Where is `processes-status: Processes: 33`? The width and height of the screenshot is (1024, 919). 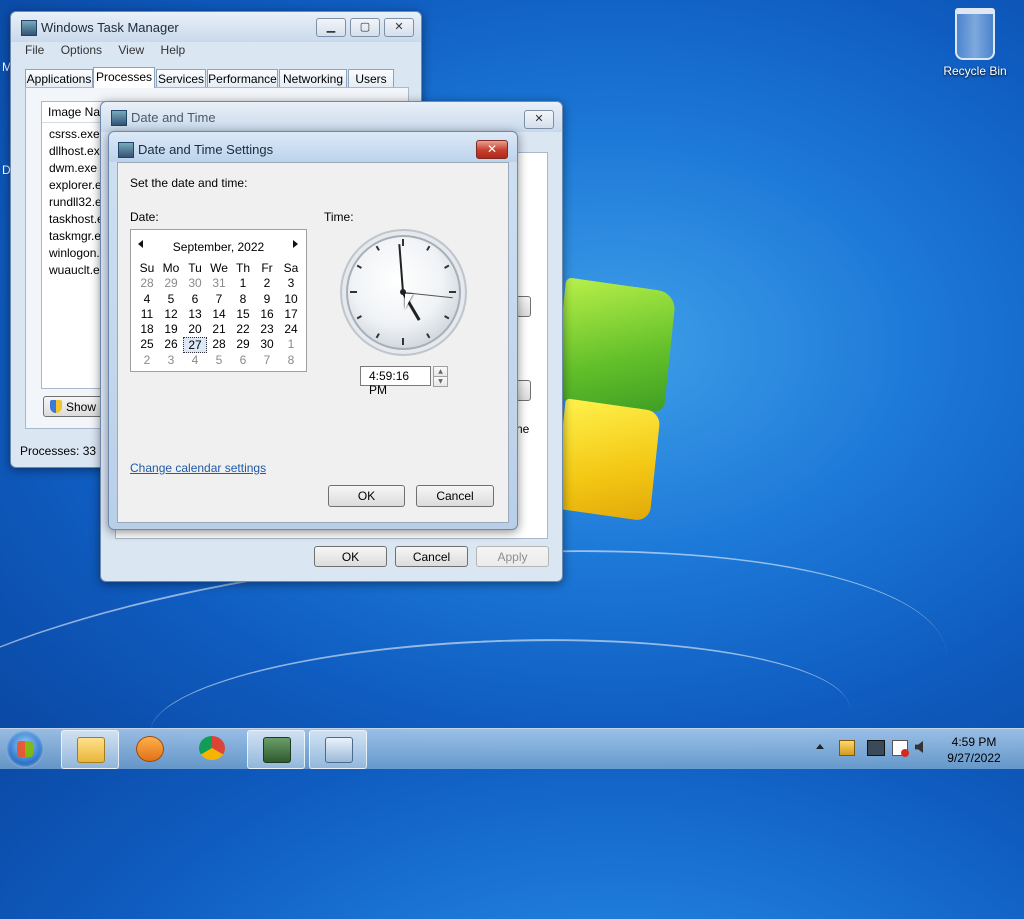
processes-status: Processes: 33 is located at coordinates (58, 451).